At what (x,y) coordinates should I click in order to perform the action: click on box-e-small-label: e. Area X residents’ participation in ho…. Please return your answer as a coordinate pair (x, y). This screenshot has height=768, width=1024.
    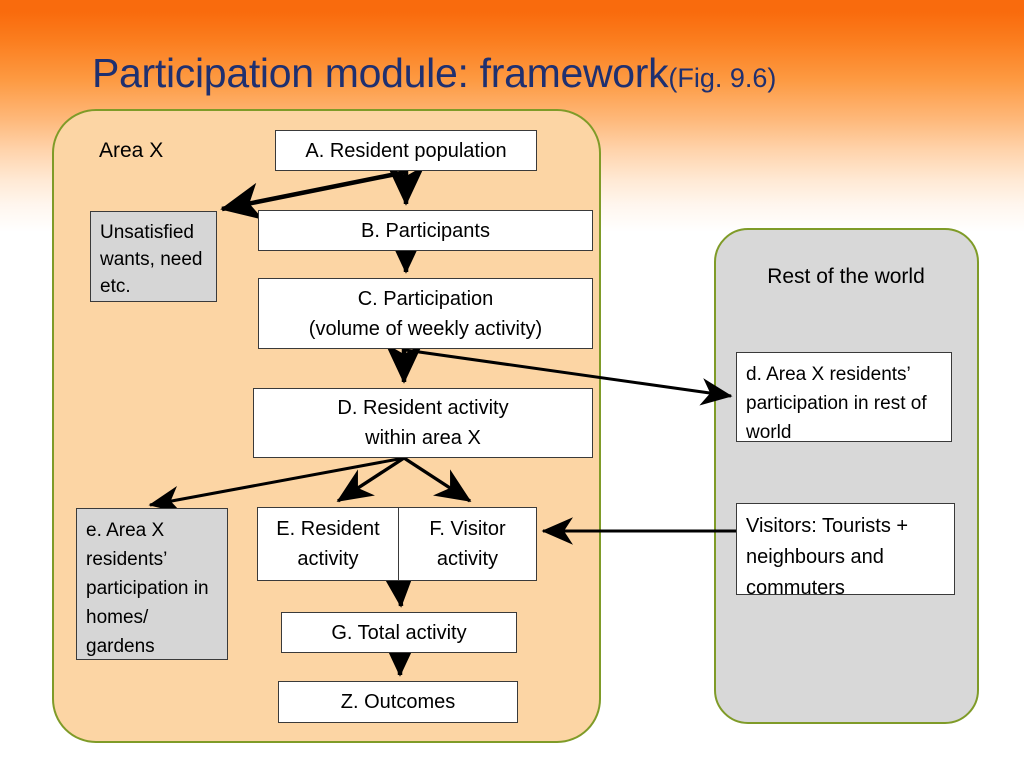
    Looking at the image, I should click on (147, 588).